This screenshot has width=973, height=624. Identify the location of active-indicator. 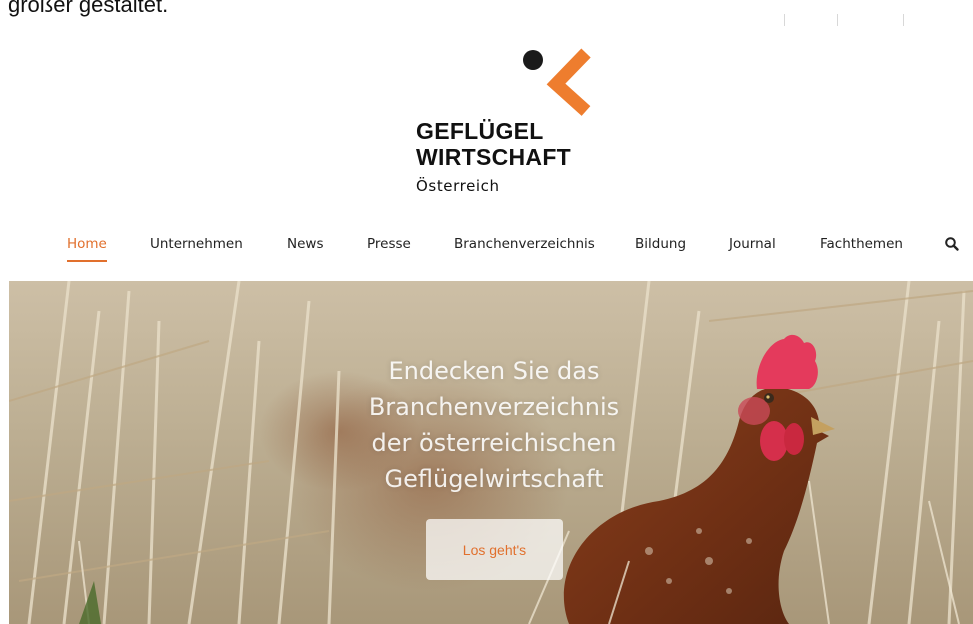
(87, 261).